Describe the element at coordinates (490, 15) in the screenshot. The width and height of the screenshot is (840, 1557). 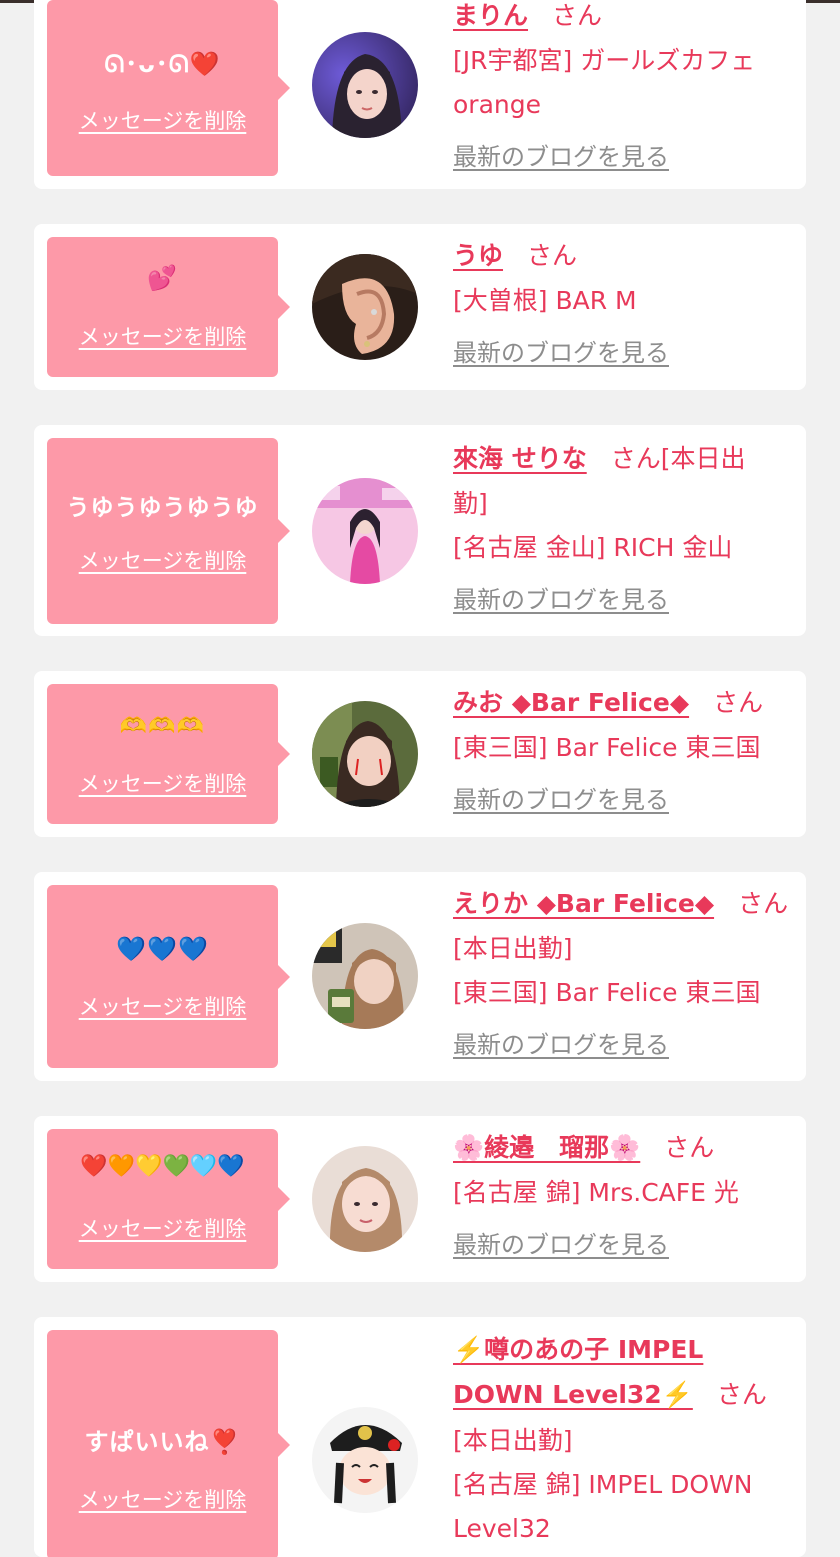
I see `cast-name-link: まりん` at that location.